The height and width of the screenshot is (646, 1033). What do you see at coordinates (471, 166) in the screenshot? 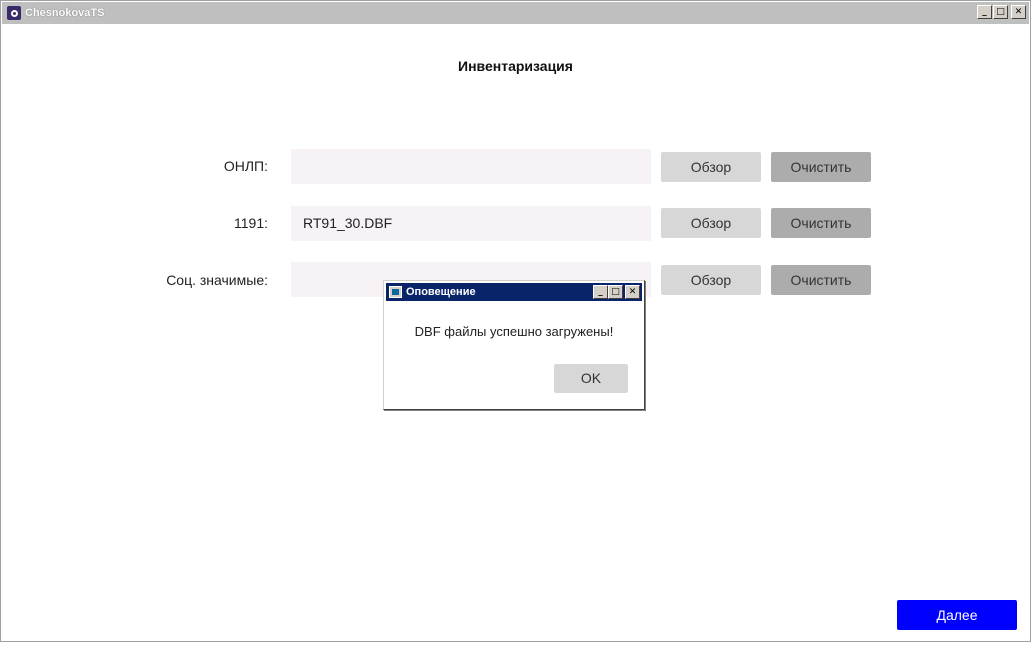
I see `onlp-path-field` at bounding box center [471, 166].